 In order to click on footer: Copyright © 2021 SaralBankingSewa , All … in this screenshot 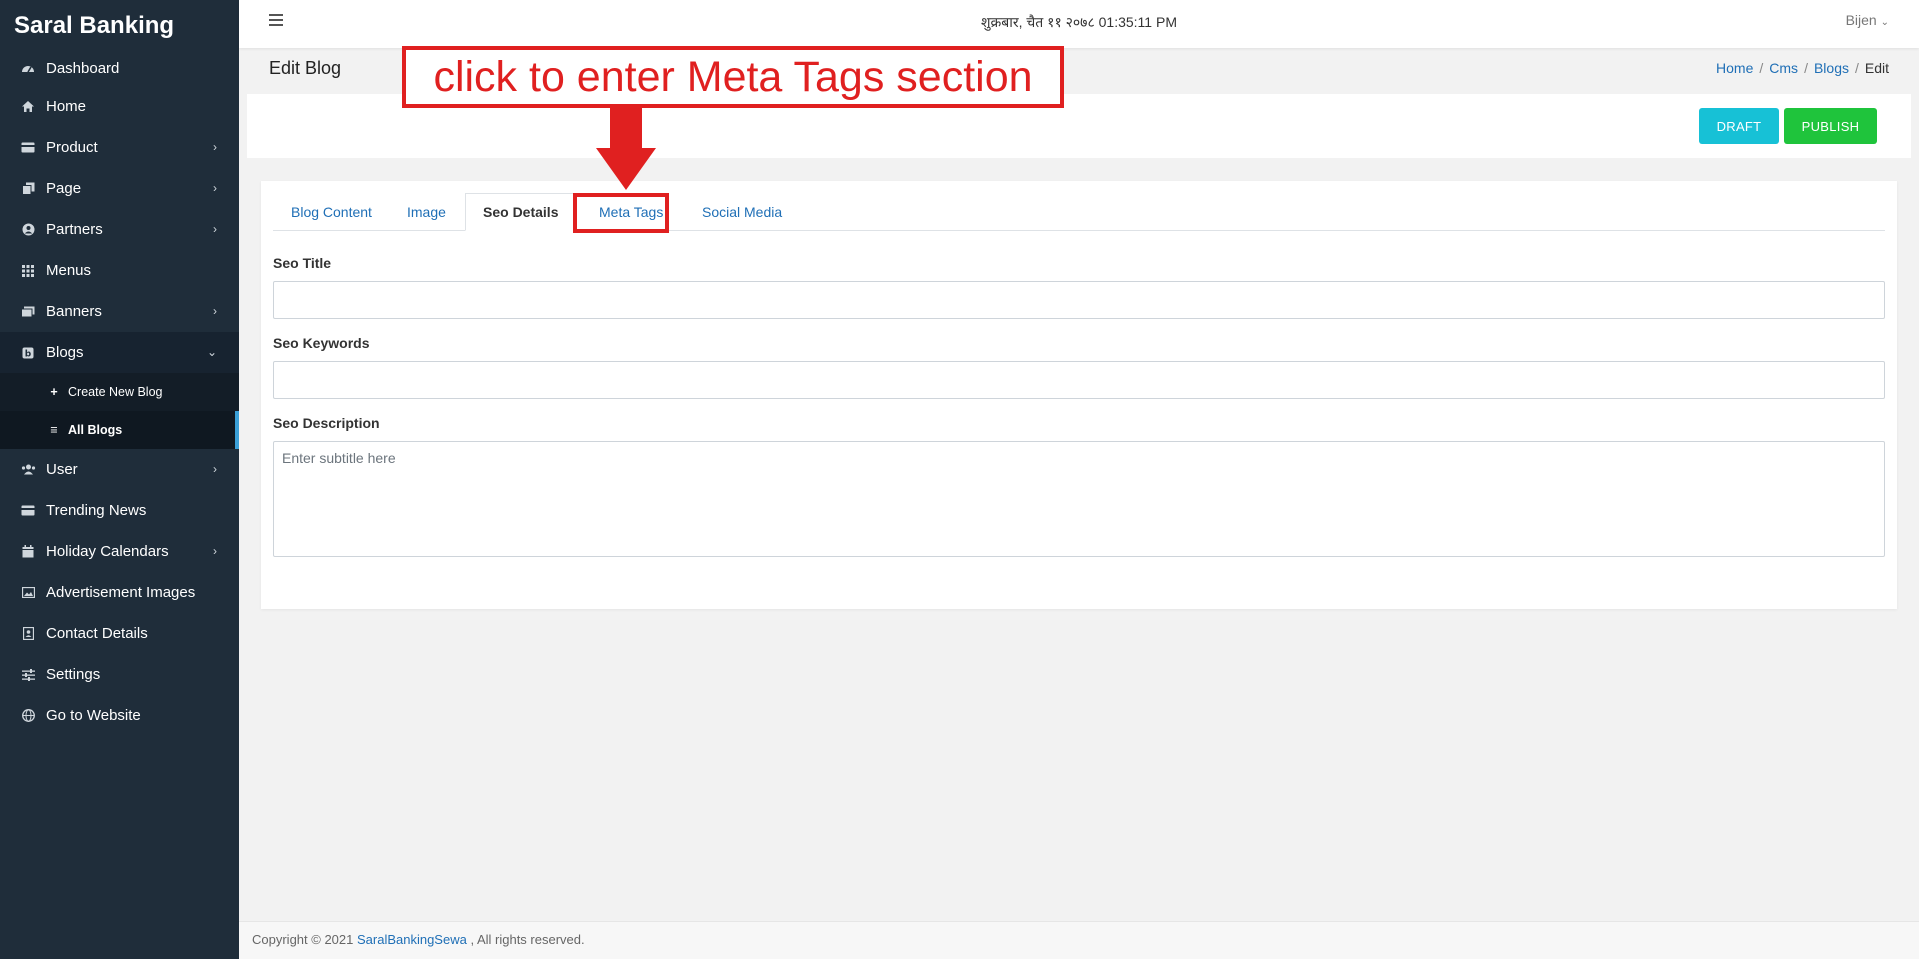, I will do `click(1079, 940)`.